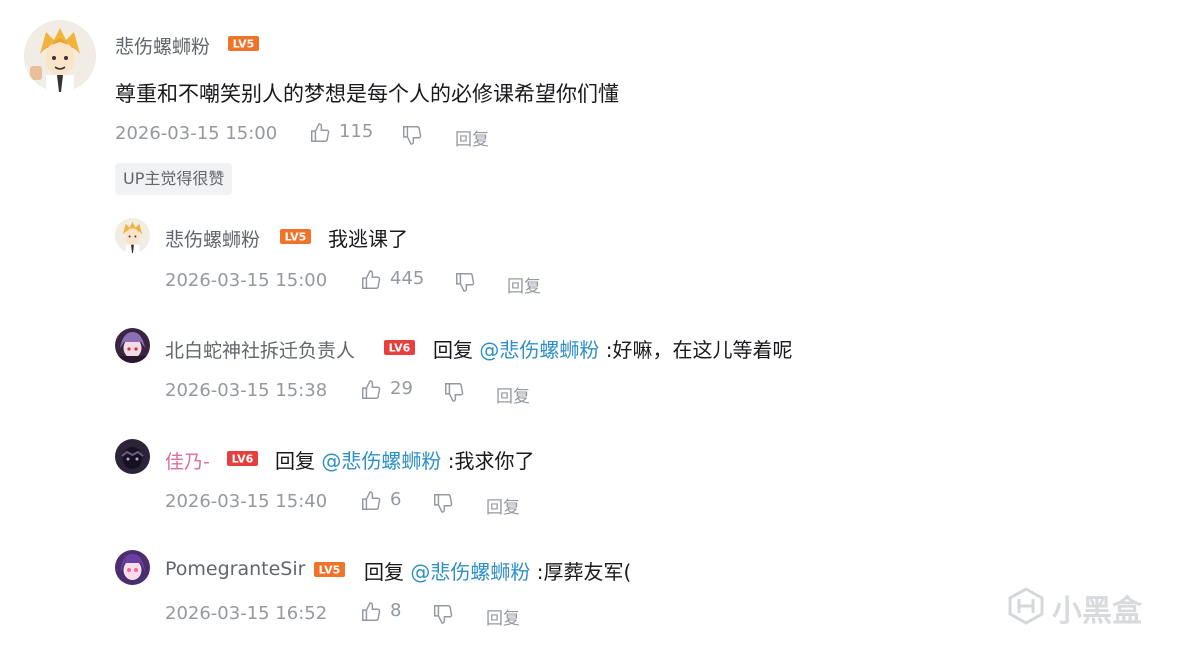 The width and height of the screenshot is (1185, 645). I want to click on watermark: 小黑盒, so click(1074, 608).